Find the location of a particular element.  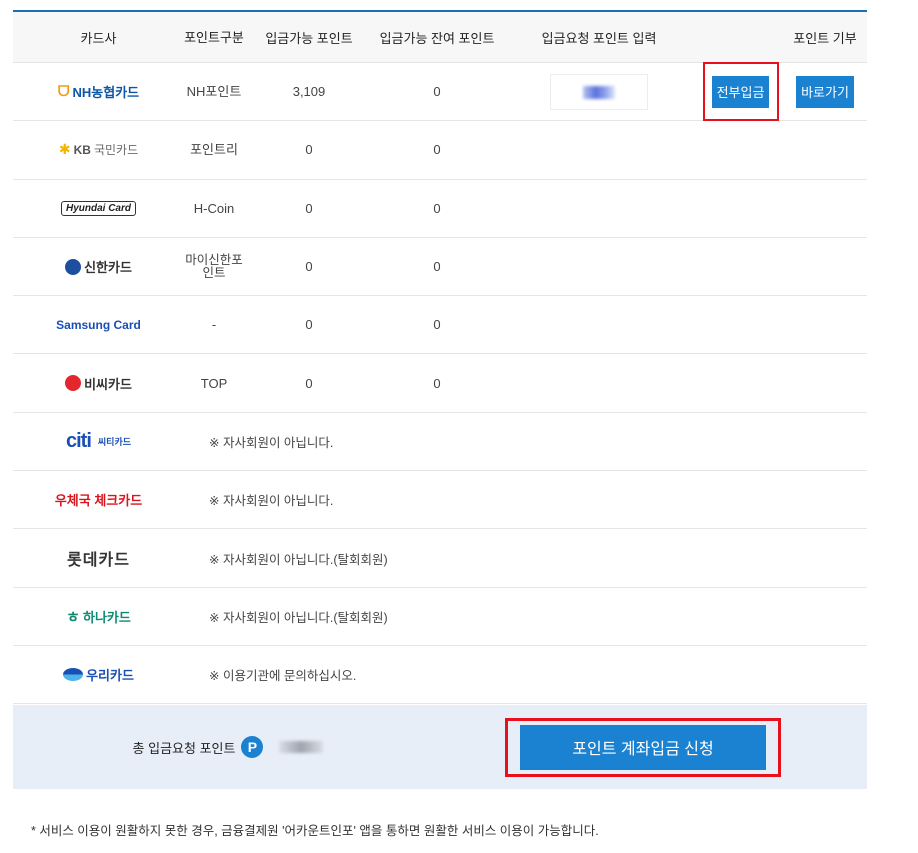

header-card-company: 카드사 is located at coordinates (98, 38).